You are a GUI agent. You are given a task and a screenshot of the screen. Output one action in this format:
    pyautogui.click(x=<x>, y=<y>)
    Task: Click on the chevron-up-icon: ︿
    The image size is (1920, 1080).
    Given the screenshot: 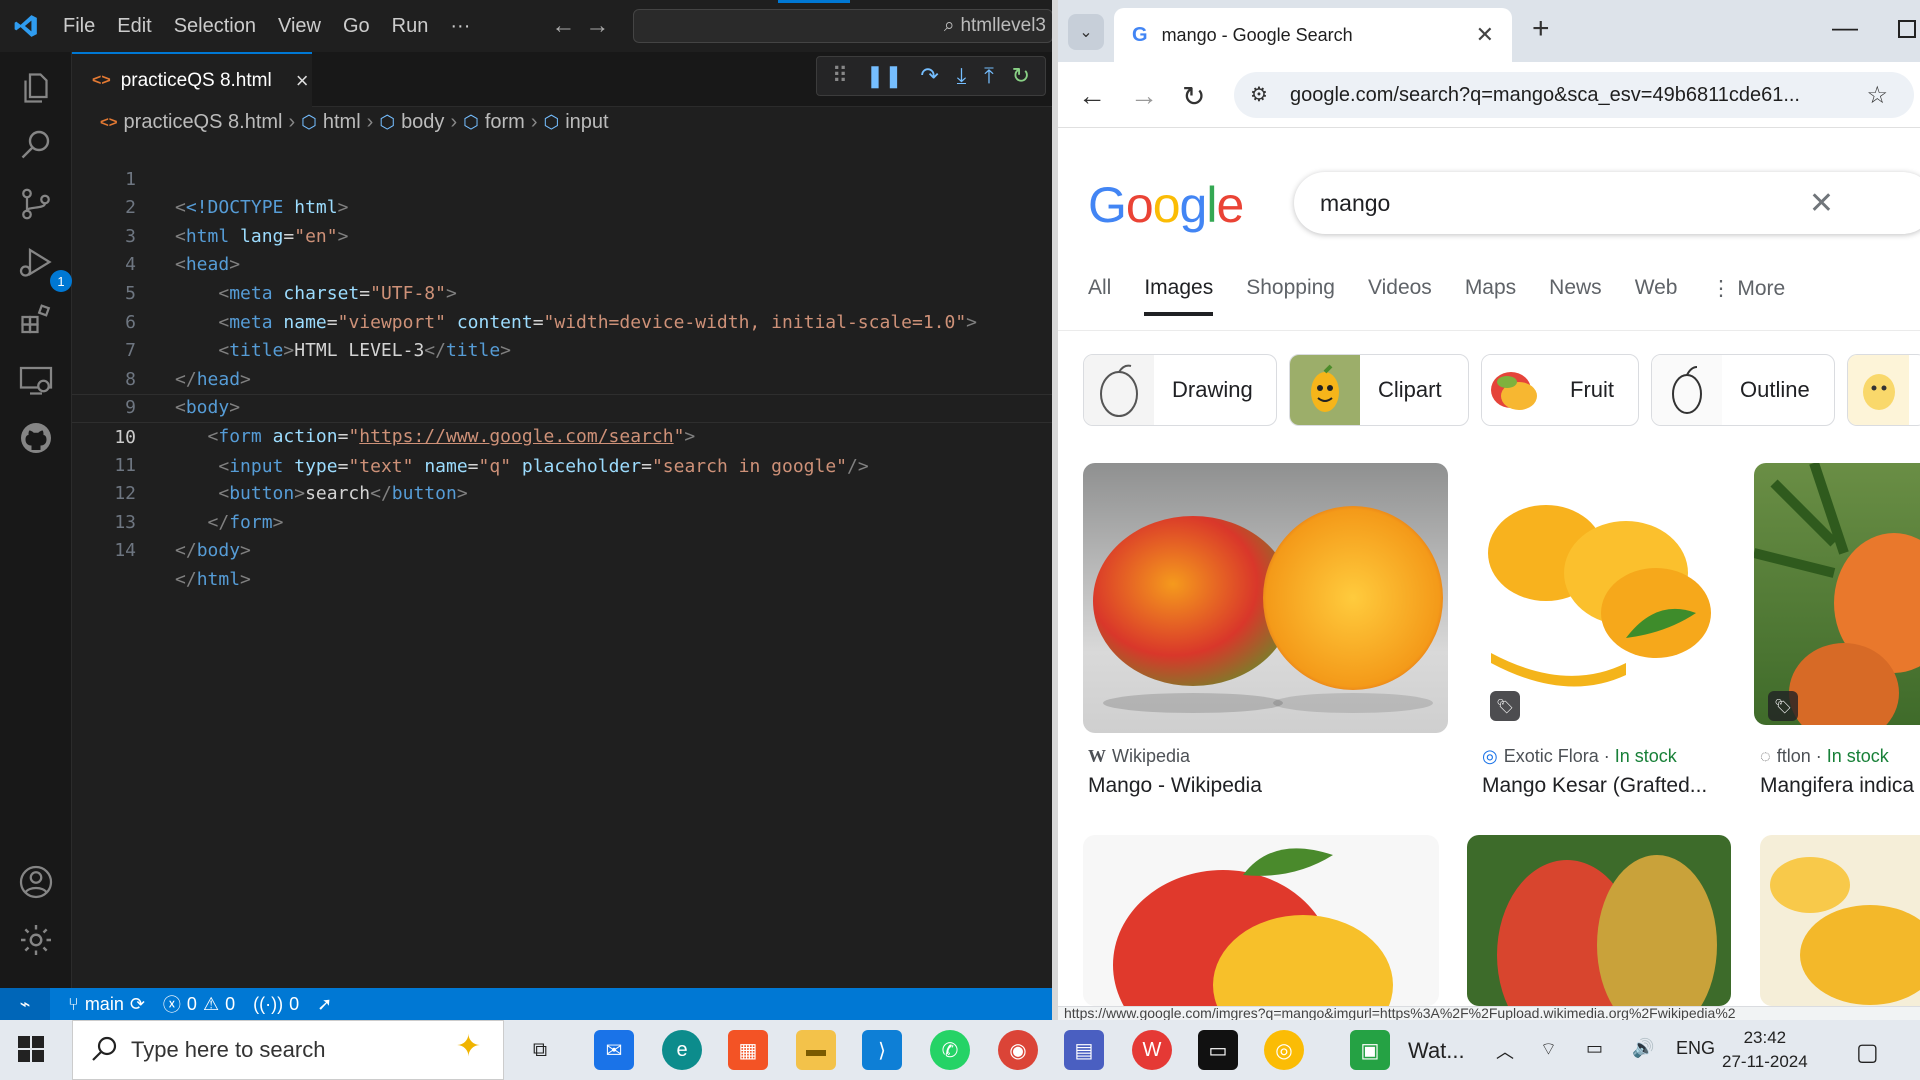 What is the action you would take?
    pyautogui.click(x=1505, y=1051)
    